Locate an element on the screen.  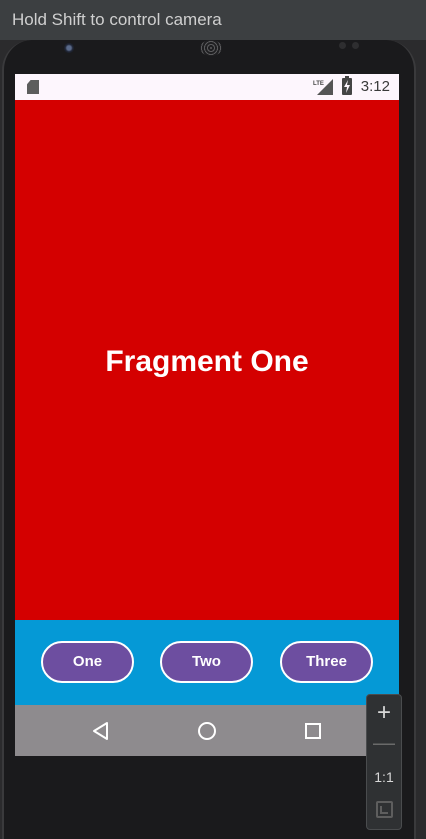
device-top-bezel is located at coordinates (209, 57).